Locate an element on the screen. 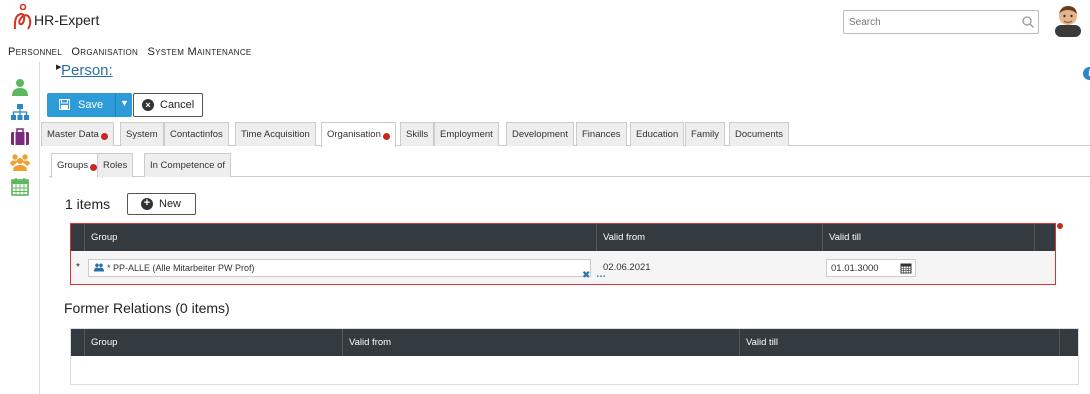 This screenshot has width=1090, height=394. tab-skills: Skills is located at coordinates (417, 134).